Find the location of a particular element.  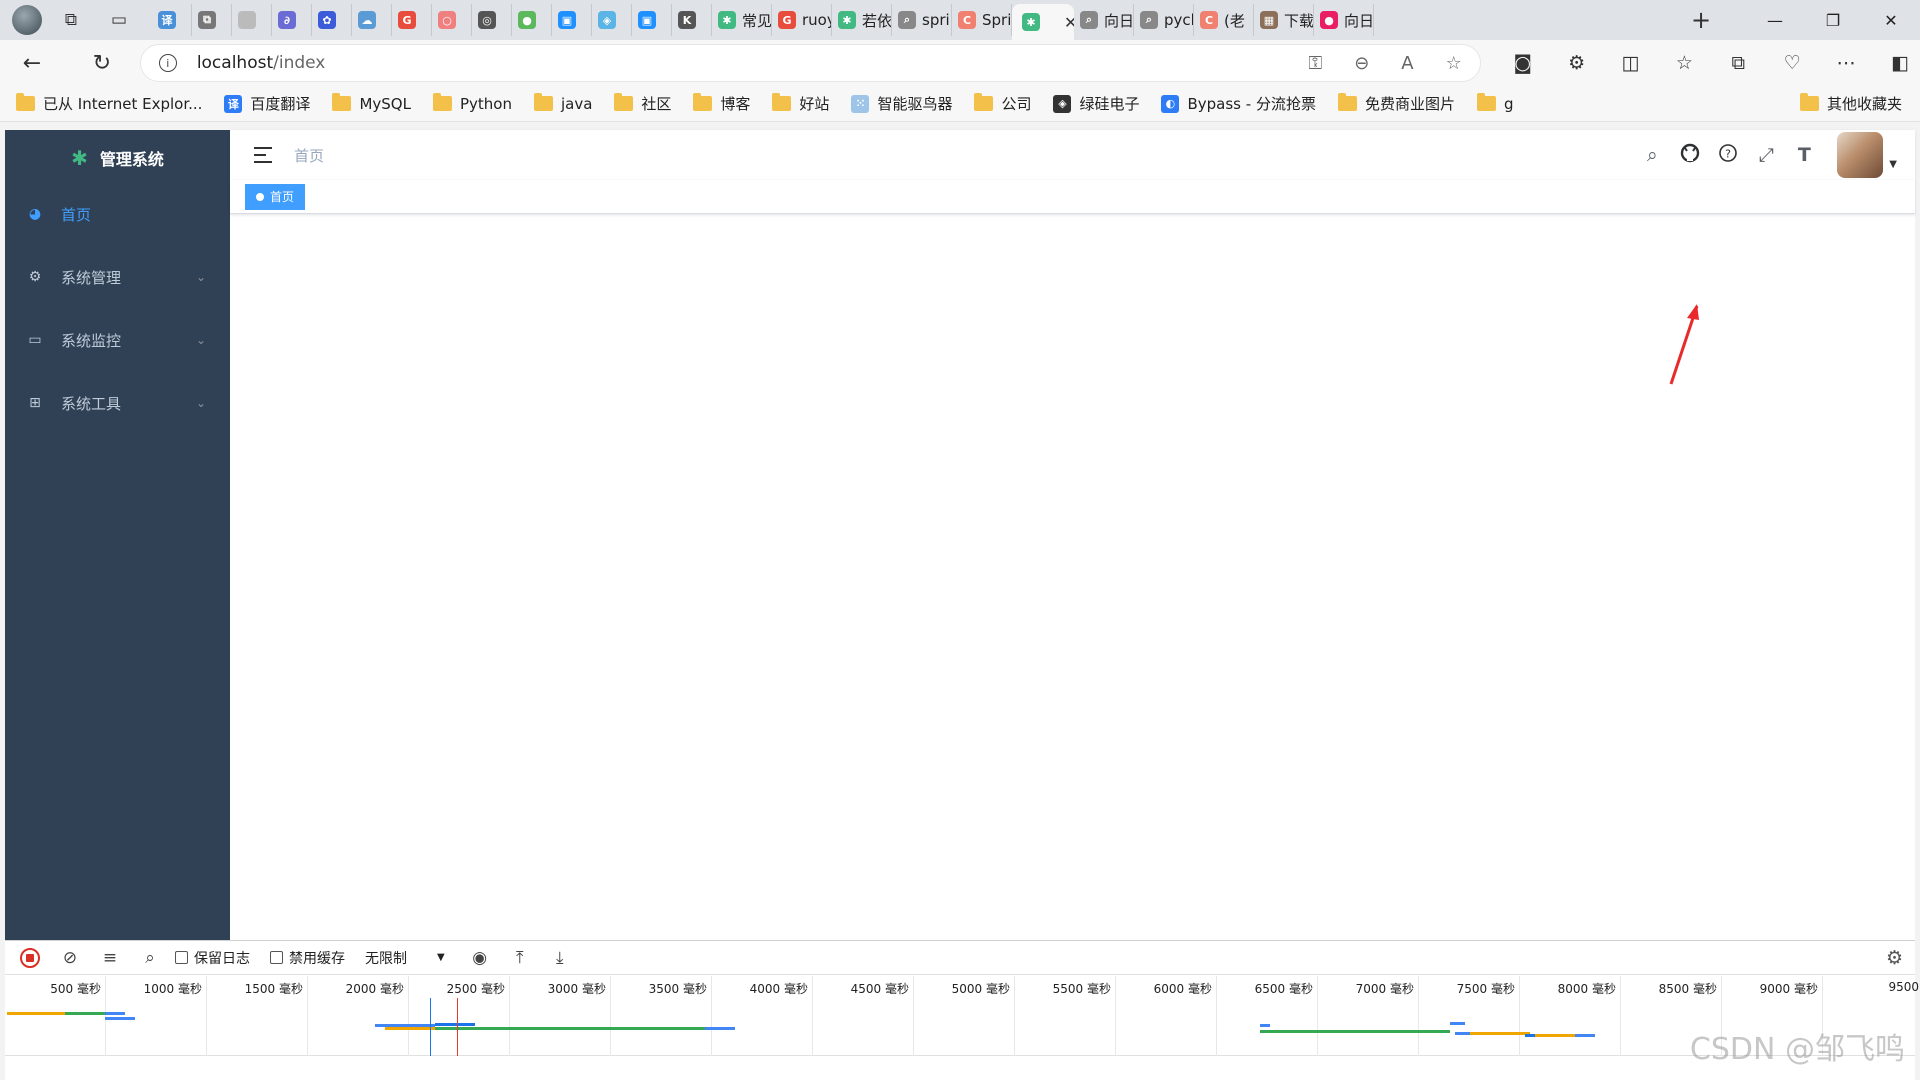

bookmark-item: 社区 is located at coordinates (642, 103).